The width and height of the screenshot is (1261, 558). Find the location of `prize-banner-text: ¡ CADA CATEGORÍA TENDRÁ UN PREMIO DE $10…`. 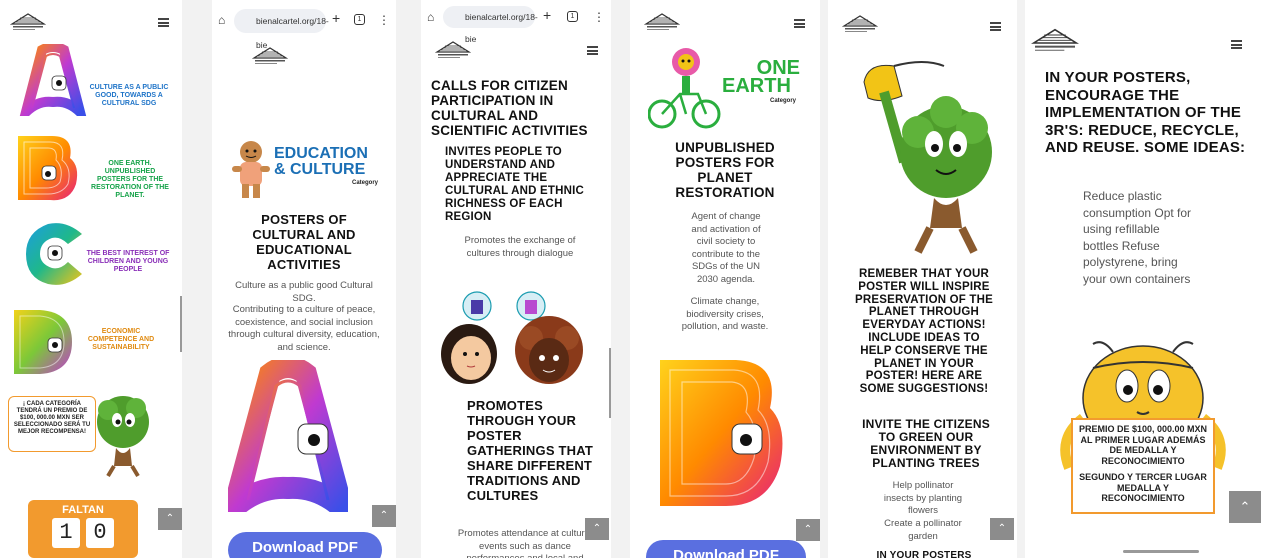

prize-banner-text: ¡ CADA CATEGORÍA TENDRÁ UN PREMIO DE $10… is located at coordinates (52, 418).